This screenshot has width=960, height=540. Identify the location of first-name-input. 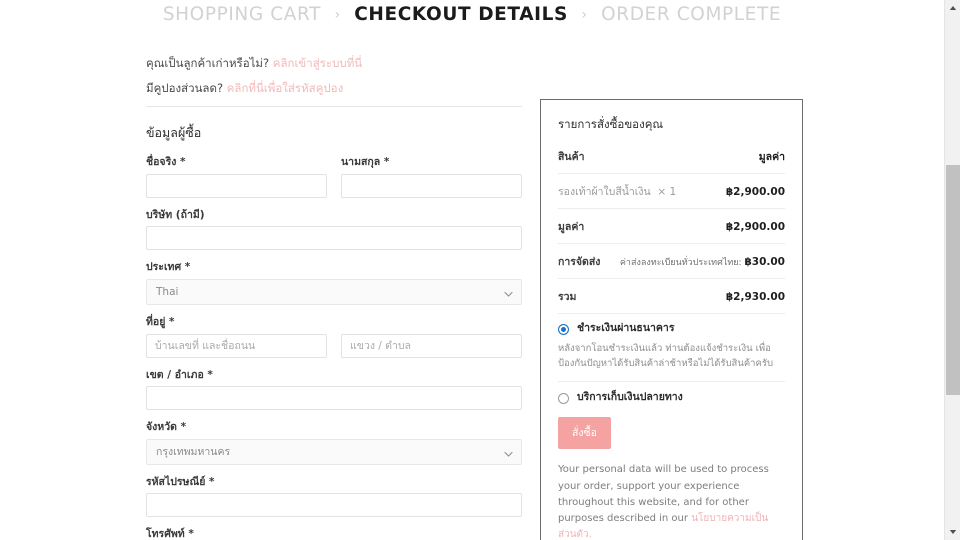
(236, 185).